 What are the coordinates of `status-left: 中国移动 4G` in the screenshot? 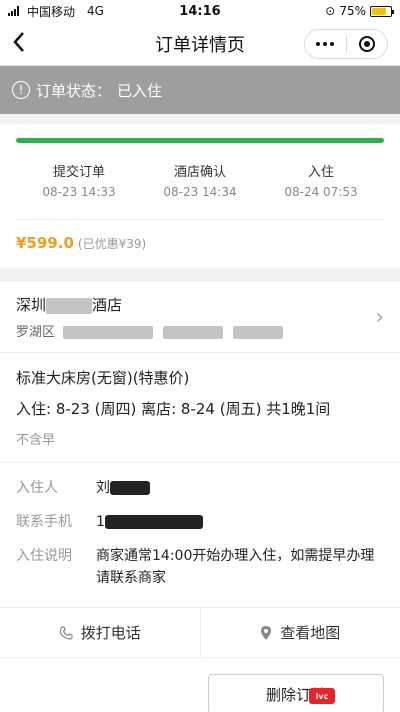 It's located at (56, 11).